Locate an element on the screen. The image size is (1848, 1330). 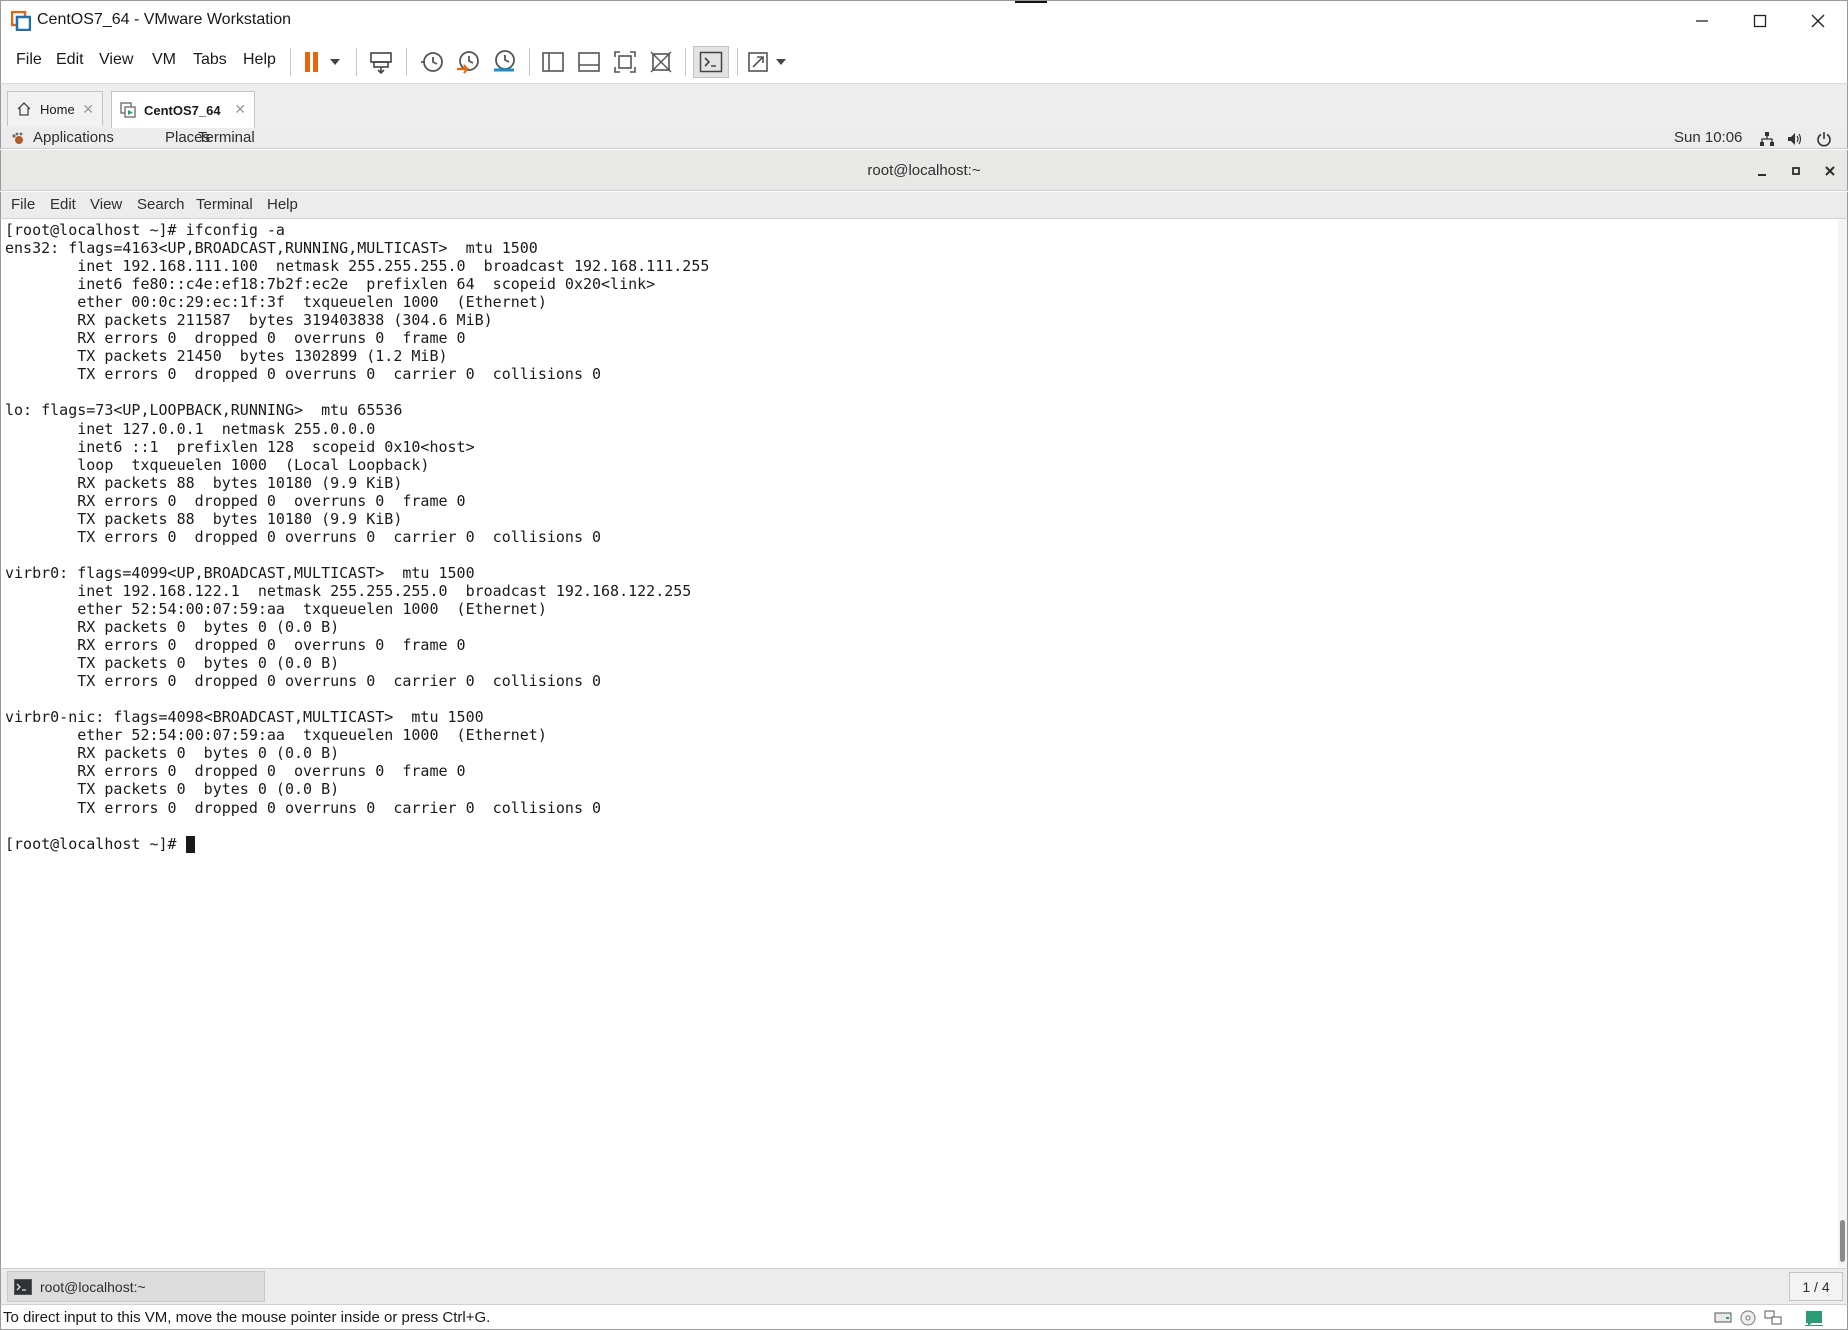
menu-view: View is located at coordinates (116, 60).